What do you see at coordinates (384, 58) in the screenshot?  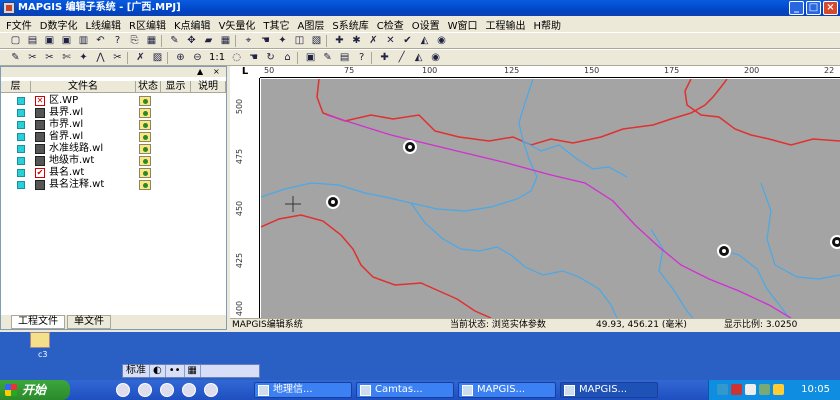 I see `point-tool-icon: ✚` at bounding box center [384, 58].